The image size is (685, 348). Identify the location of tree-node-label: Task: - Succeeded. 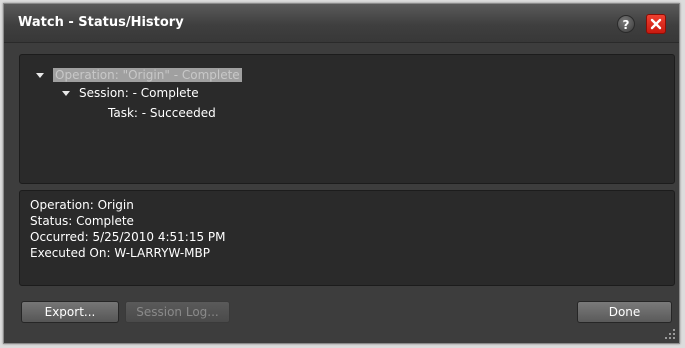
(162, 113).